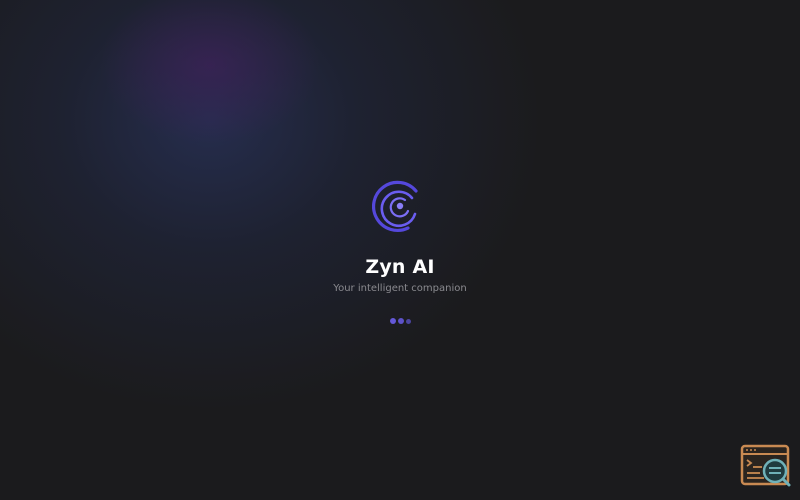 This screenshot has width=800, height=500. Describe the element at coordinates (766, 466) in the screenshot. I see `devtools-inspector-icon` at that location.